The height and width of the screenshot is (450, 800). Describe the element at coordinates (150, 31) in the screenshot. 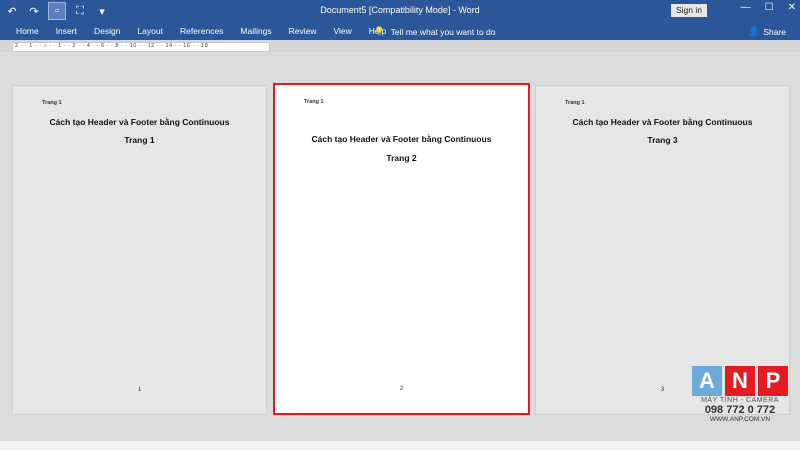

I see `tab-layout: Layout` at that location.